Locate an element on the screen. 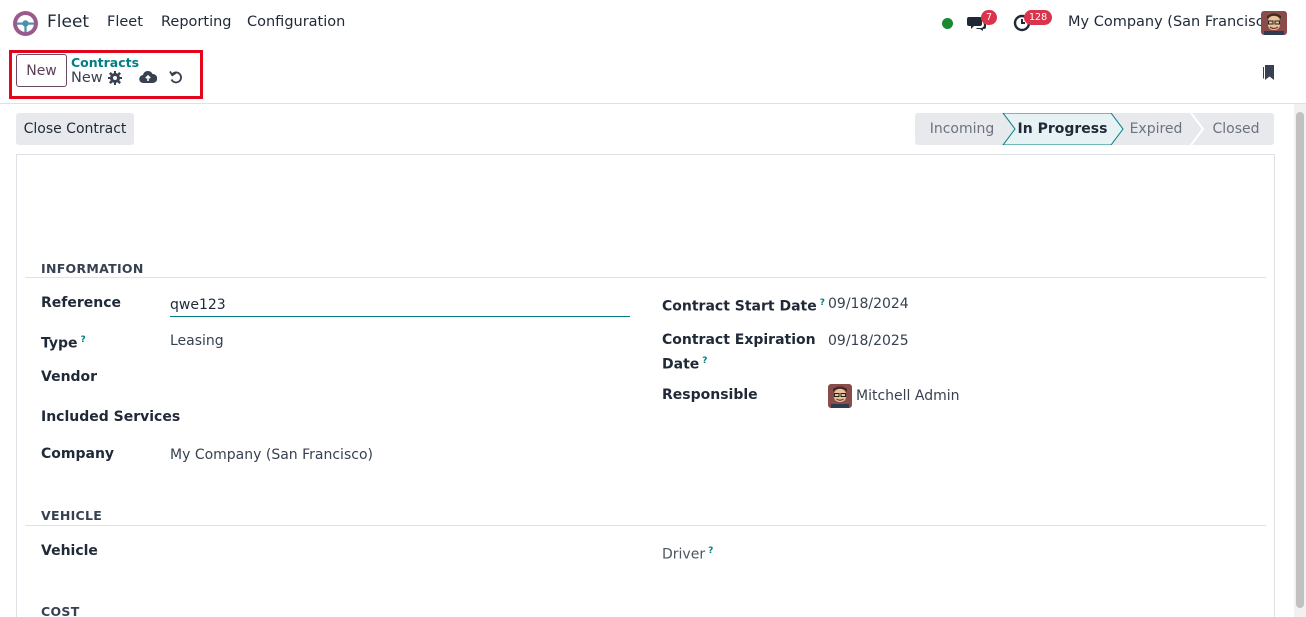  driver-label: Driver? is located at coordinates (687, 553).